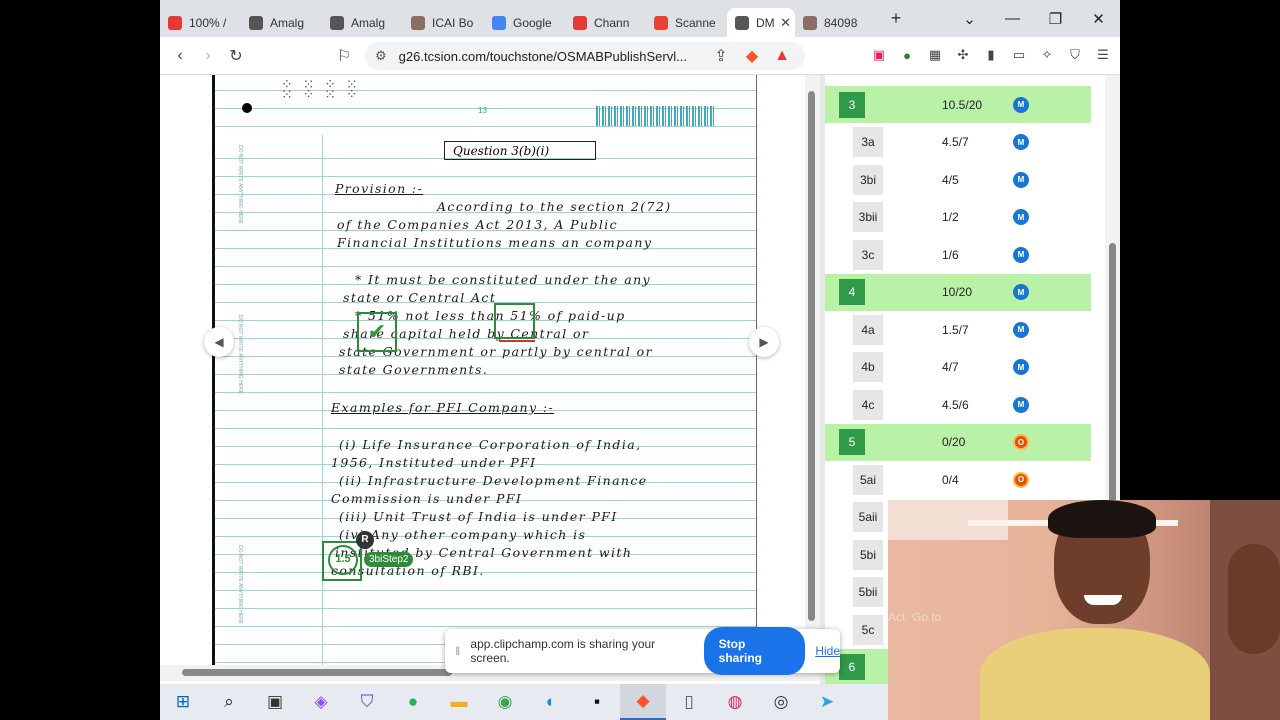 The width and height of the screenshot is (1280, 720). Describe the element at coordinates (868, 517) in the screenshot. I see `question-number: 5aii` at that location.